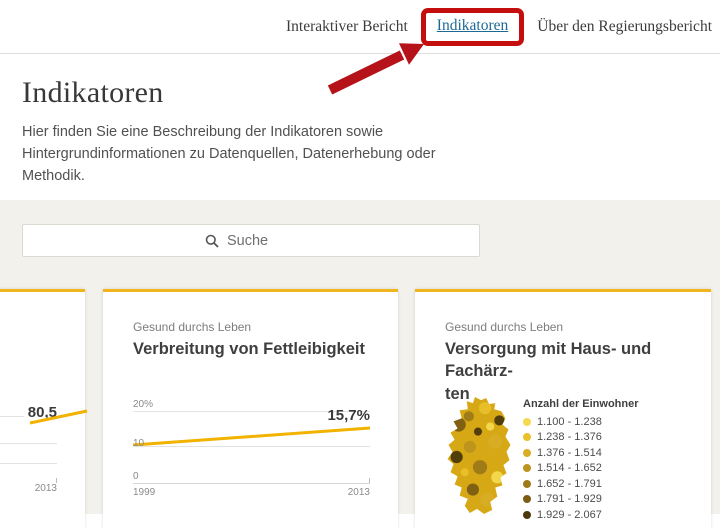  What do you see at coordinates (358, 492) in the screenshot?
I see `x-axis-label-end: 2013` at bounding box center [358, 492].